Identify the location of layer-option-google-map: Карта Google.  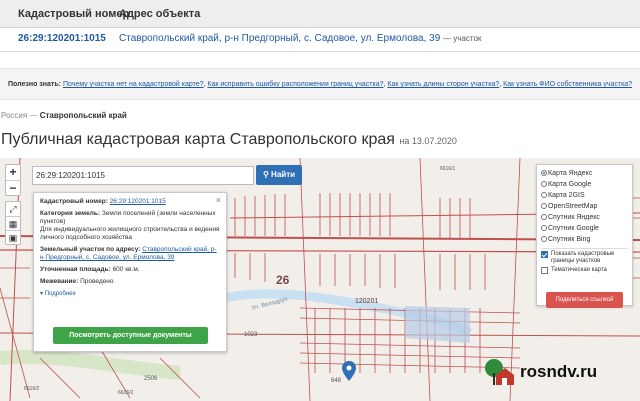
(584, 184).